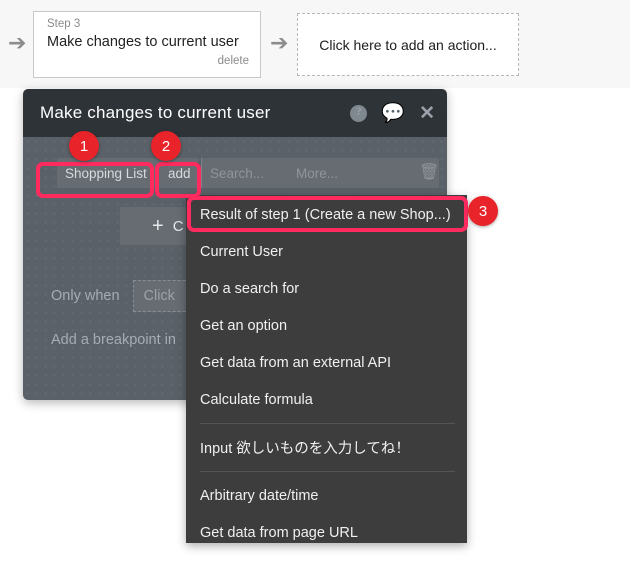  What do you see at coordinates (148, 61) in the screenshot?
I see `step-delete-link: delete` at bounding box center [148, 61].